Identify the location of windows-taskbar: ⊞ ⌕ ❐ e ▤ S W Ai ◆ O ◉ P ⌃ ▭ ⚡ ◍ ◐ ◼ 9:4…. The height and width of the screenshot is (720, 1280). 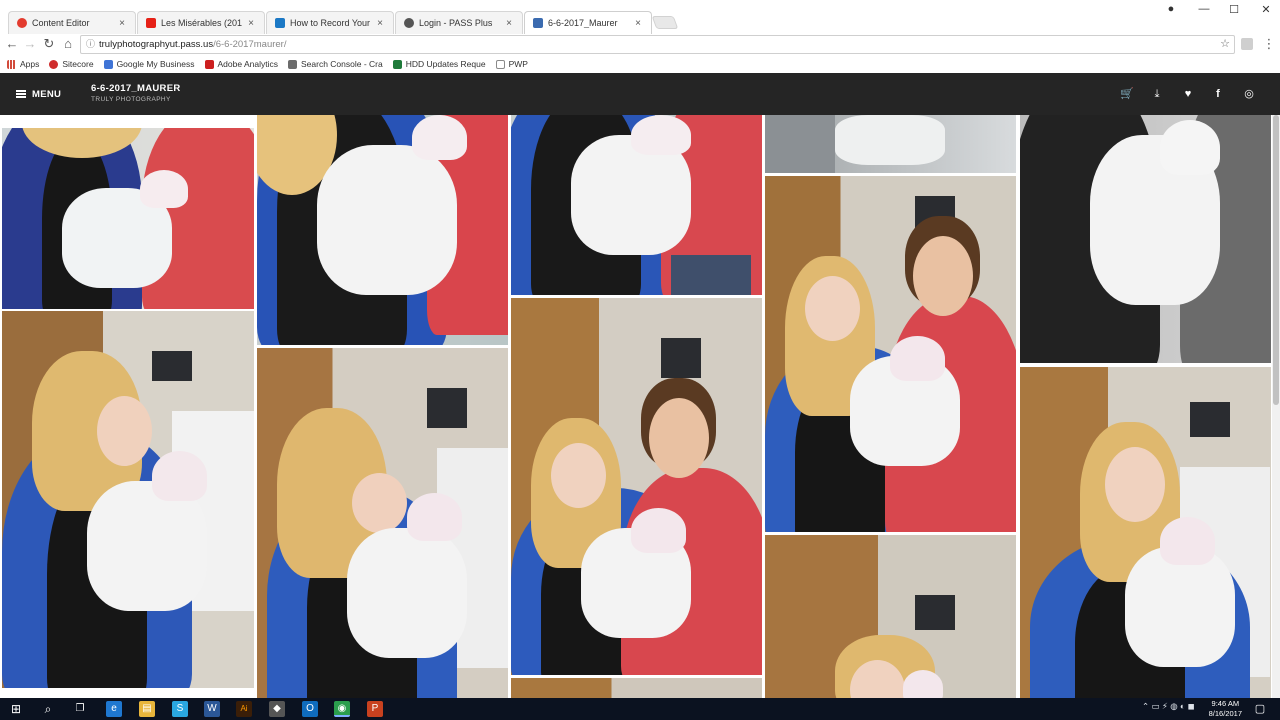
(640, 709).